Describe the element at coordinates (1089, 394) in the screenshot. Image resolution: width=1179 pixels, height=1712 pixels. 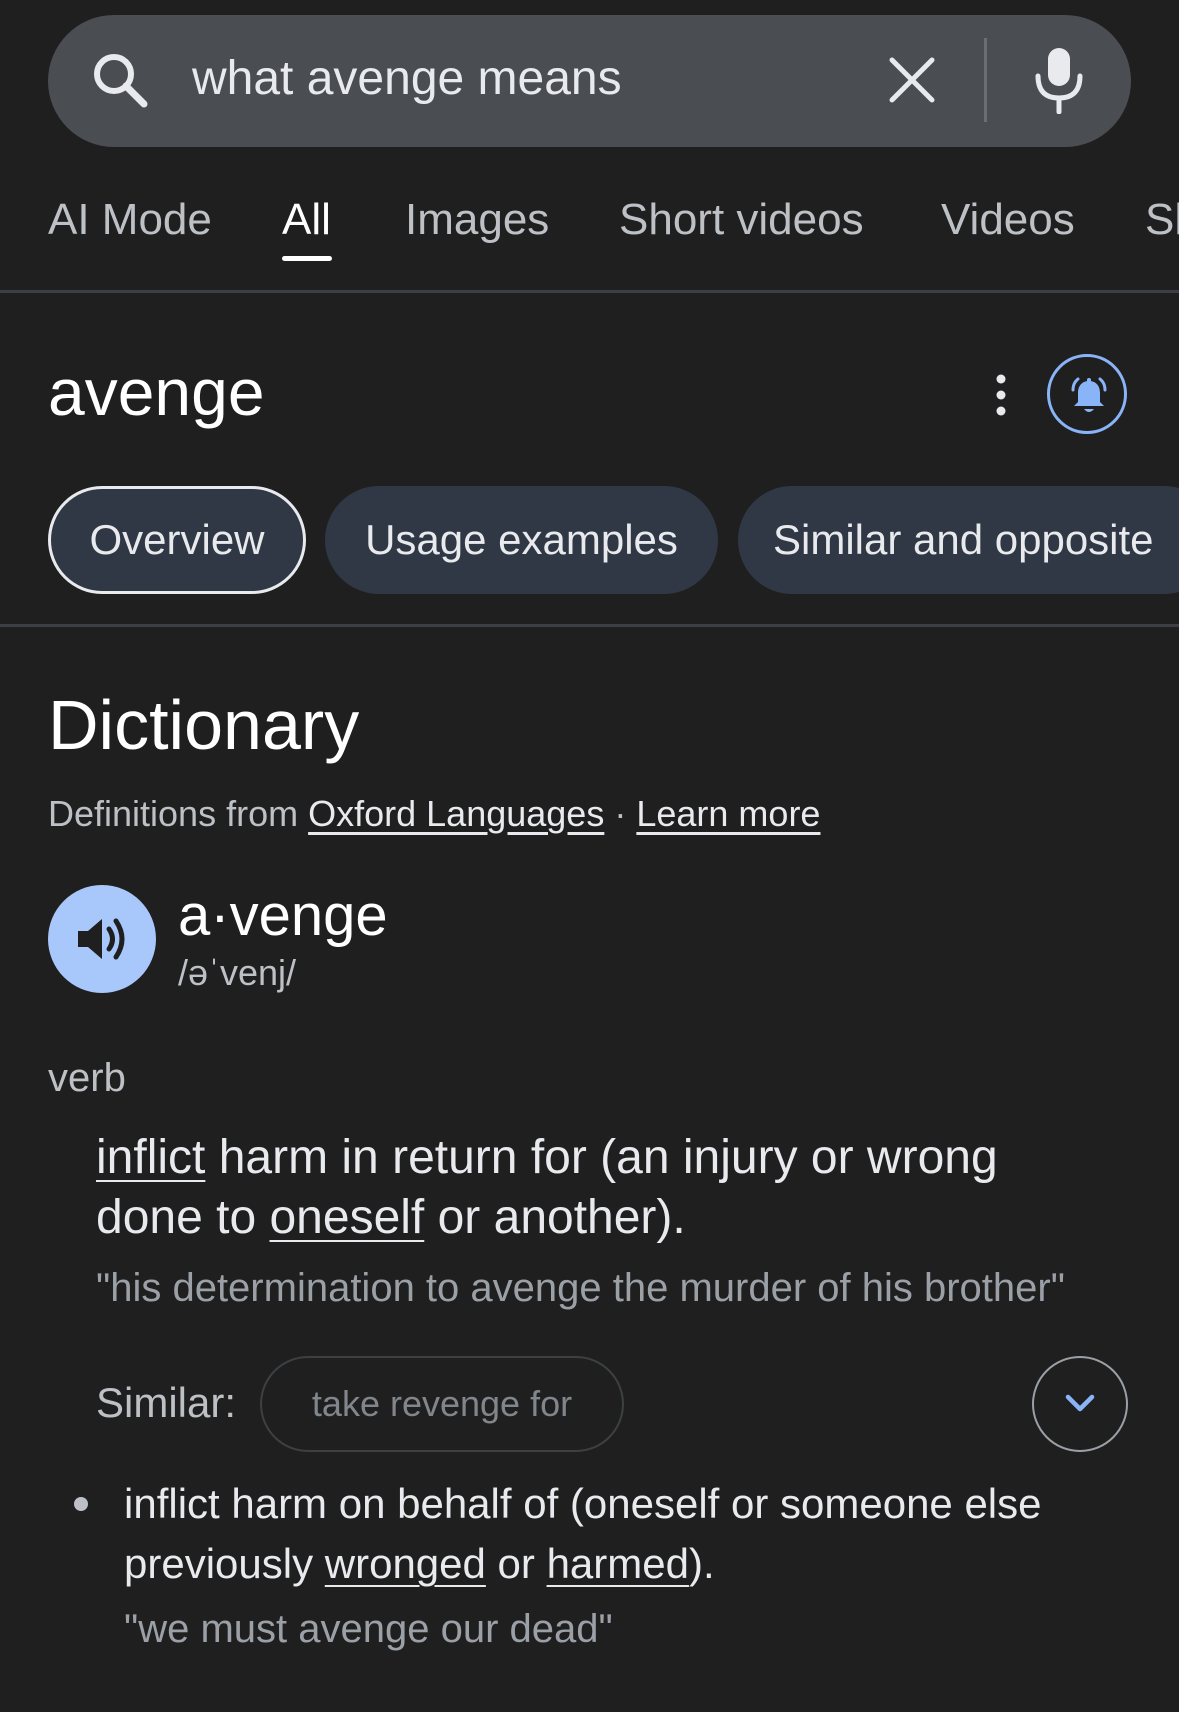
I see `bell-icon` at that location.